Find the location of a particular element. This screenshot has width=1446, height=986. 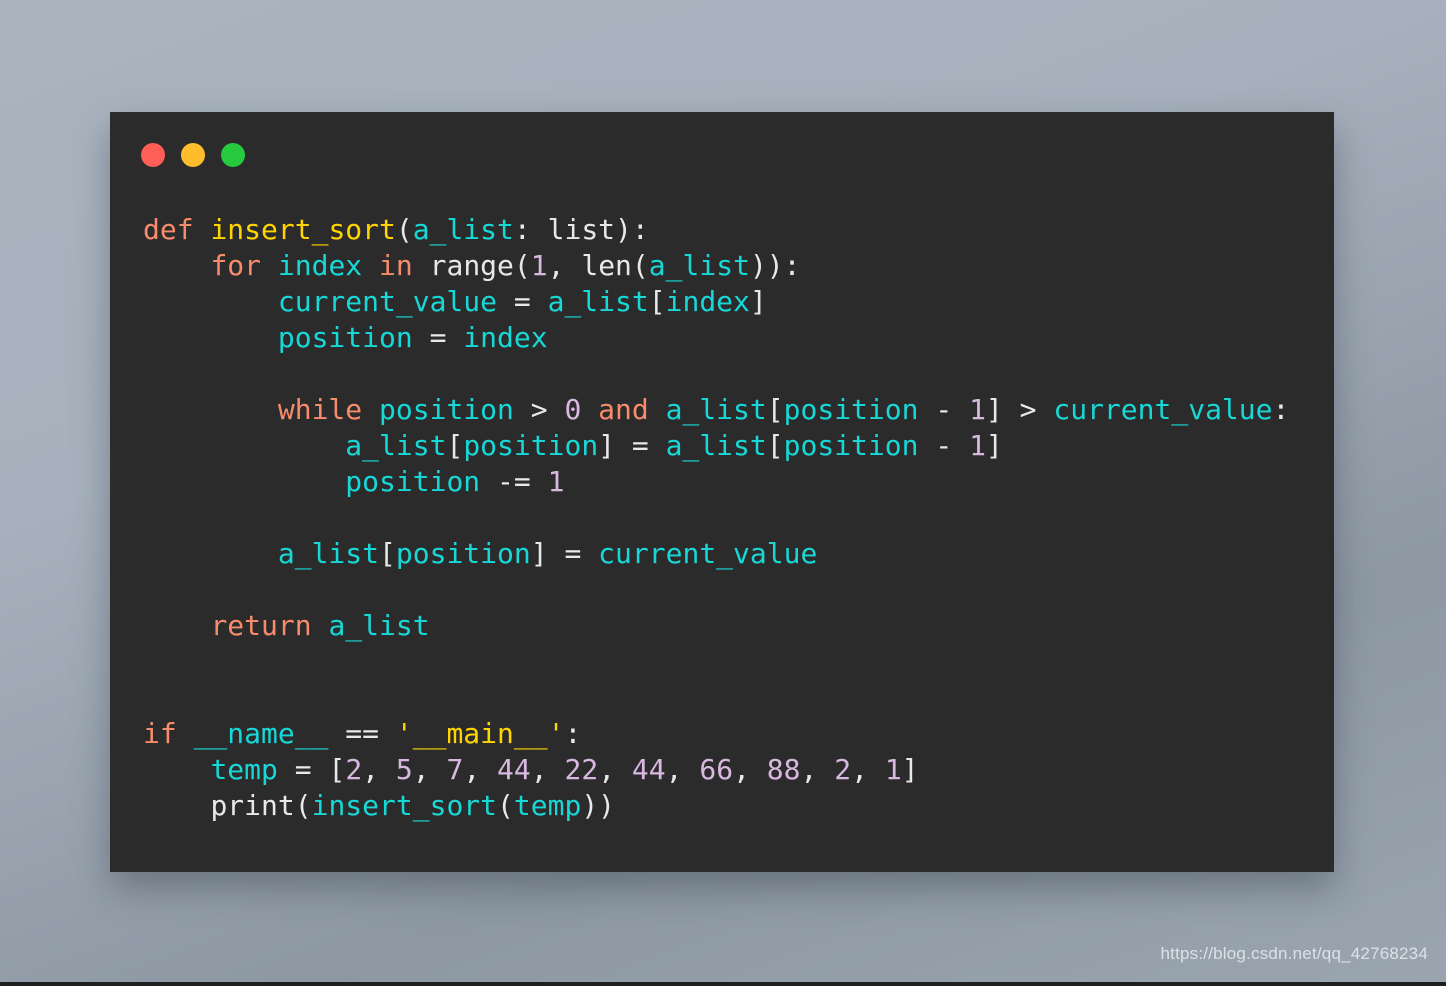

code-line: for index in range(1, len(a_list)): is located at coordinates (505, 265).